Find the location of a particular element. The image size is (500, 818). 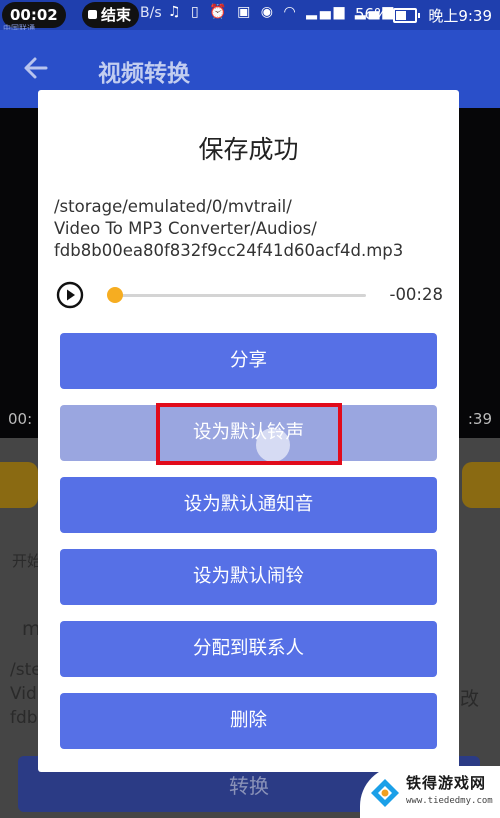

highlight-annotation-box is located at coordinates (249, 434).